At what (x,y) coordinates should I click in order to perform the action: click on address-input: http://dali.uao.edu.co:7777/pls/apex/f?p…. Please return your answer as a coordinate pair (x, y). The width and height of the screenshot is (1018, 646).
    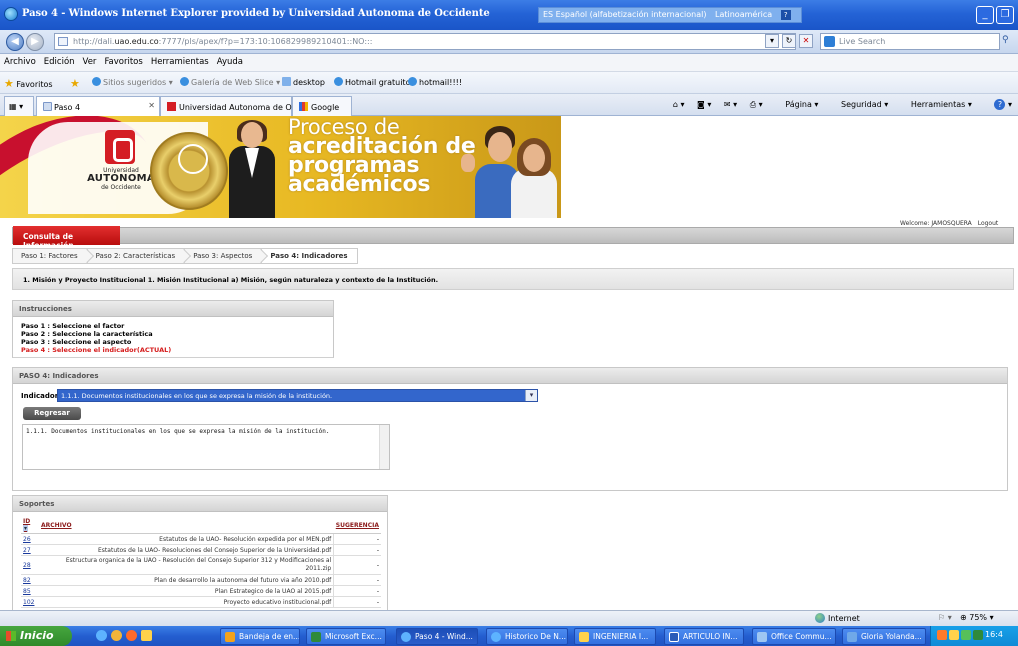
    Looking at the image, I should click on (425, 41).